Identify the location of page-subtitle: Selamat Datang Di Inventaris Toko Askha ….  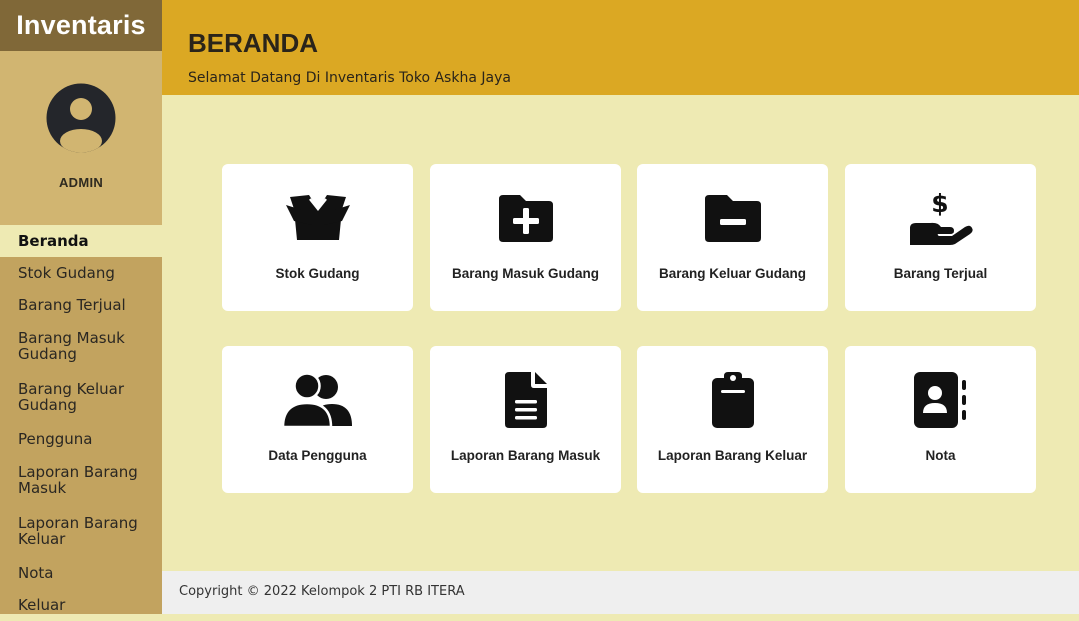
(349, 78).